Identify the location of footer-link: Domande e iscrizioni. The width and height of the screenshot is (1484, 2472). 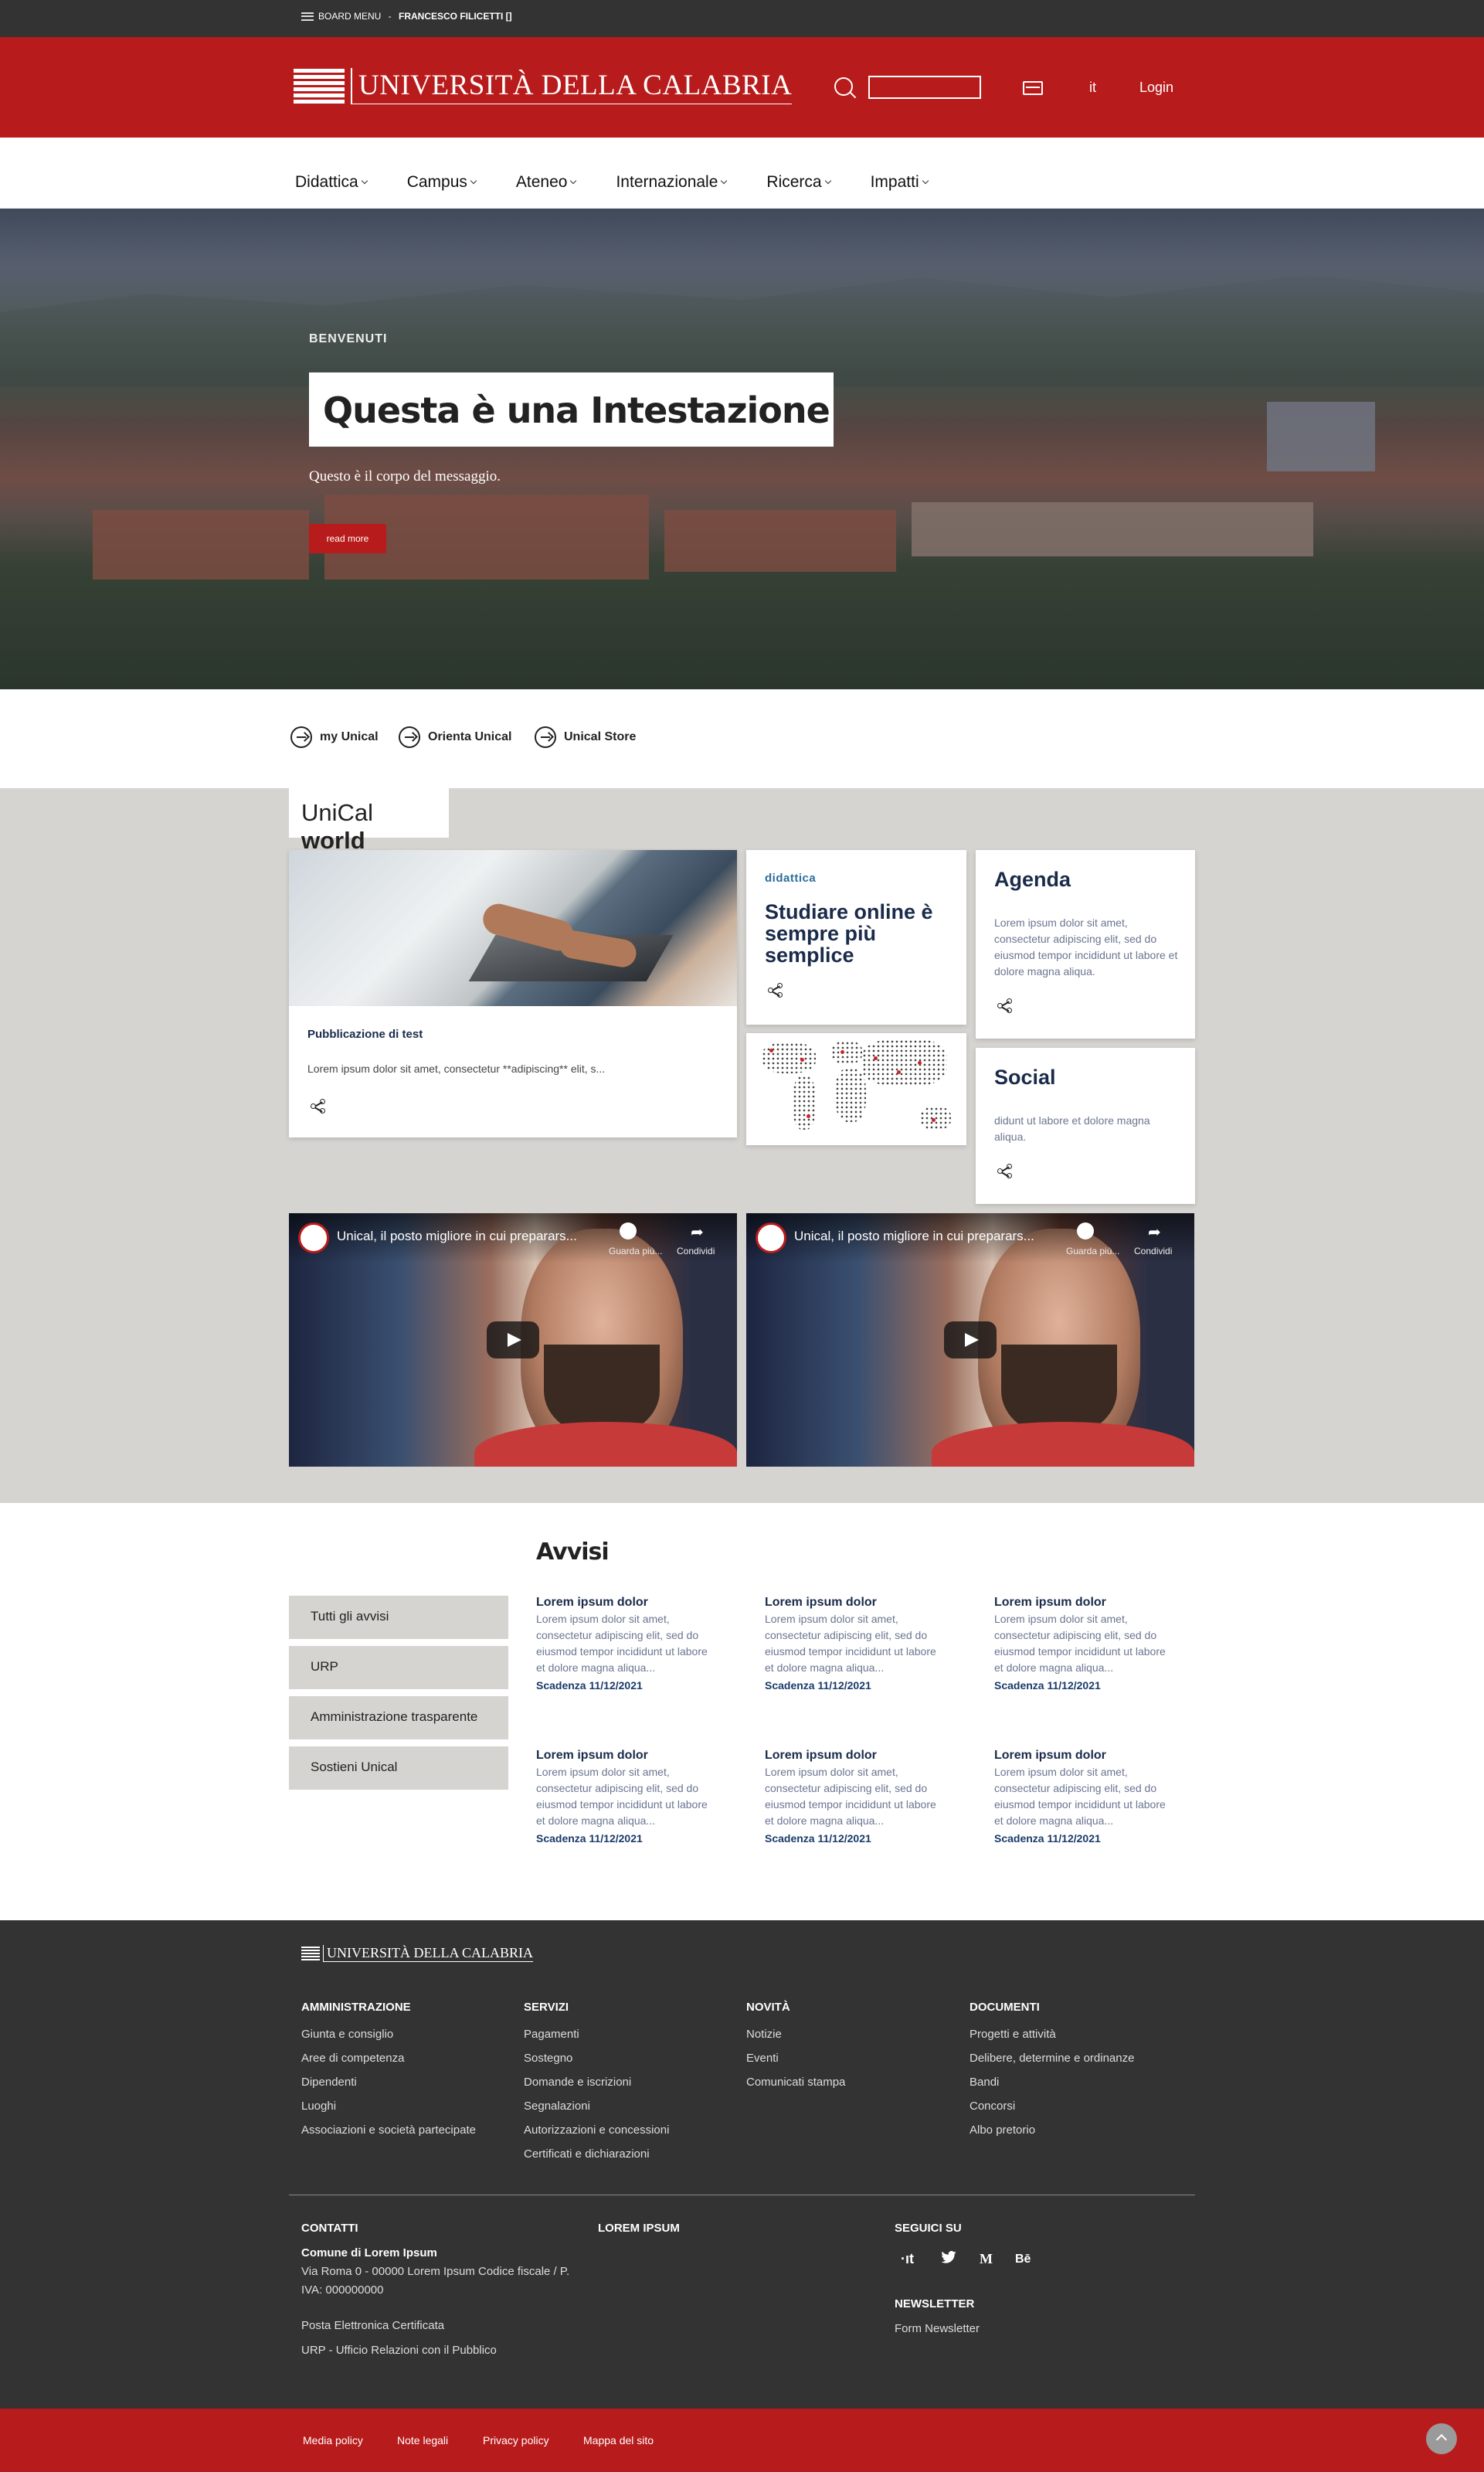
(596, 2082).